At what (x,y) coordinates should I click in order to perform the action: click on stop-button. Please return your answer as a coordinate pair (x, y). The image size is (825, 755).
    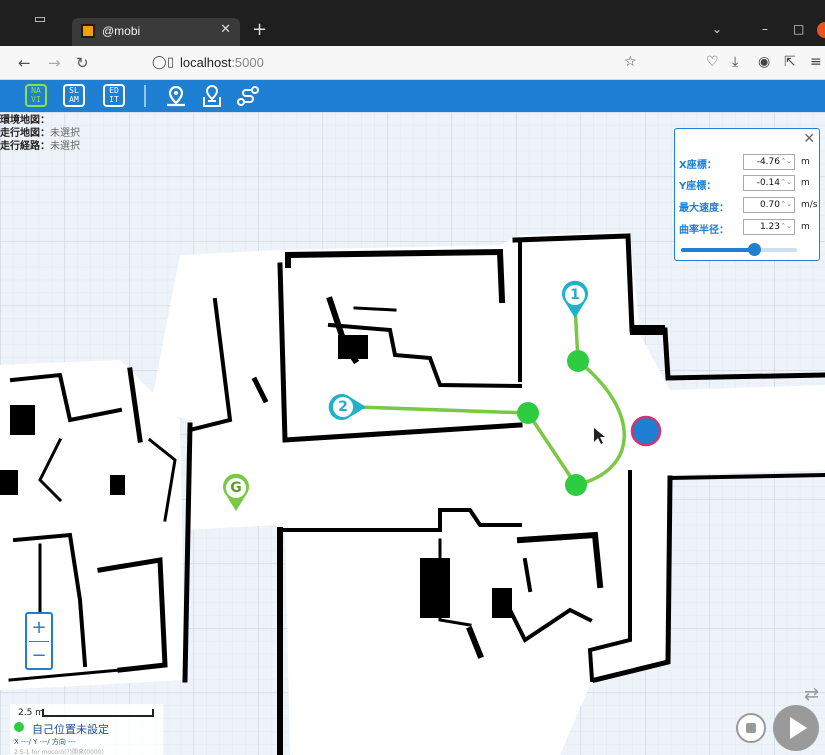
    Looking at the image, I should click on (751, 728).